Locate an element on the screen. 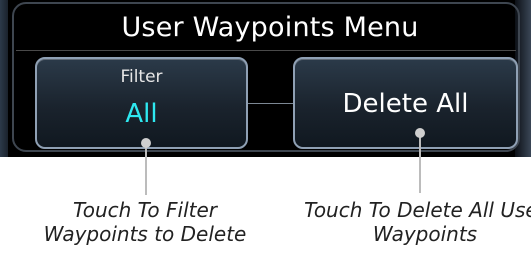  filter-callout-text: Touch To Filter Waypoints to Delete is located at coordinates (145, 222).